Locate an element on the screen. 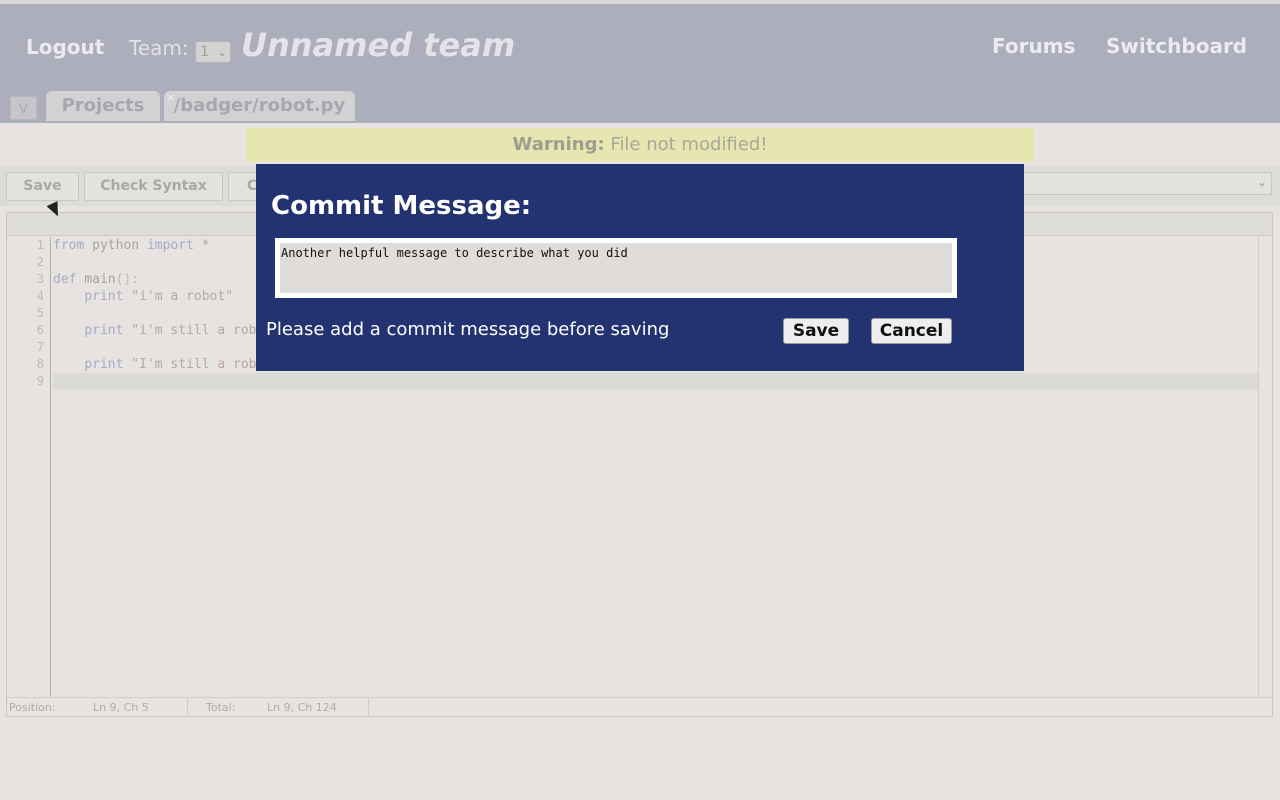  vertical-scrollbar is located at coordinates (1265, 467).